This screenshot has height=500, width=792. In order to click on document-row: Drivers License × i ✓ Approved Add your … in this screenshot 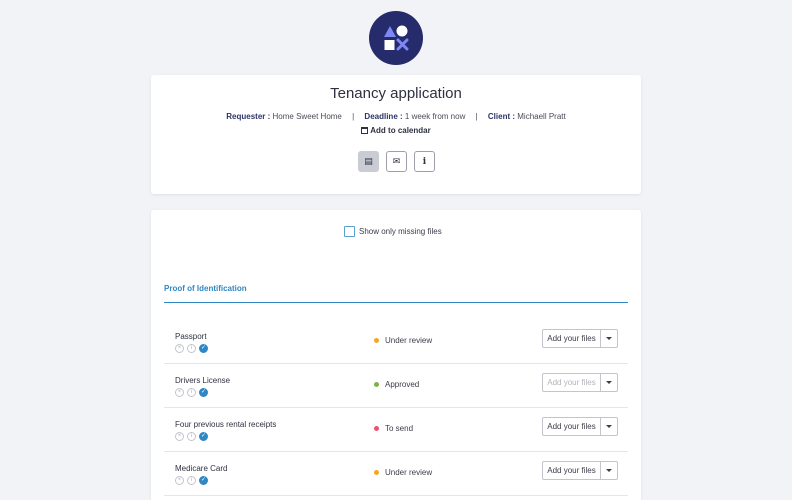, I will do `click(396, 386)`.